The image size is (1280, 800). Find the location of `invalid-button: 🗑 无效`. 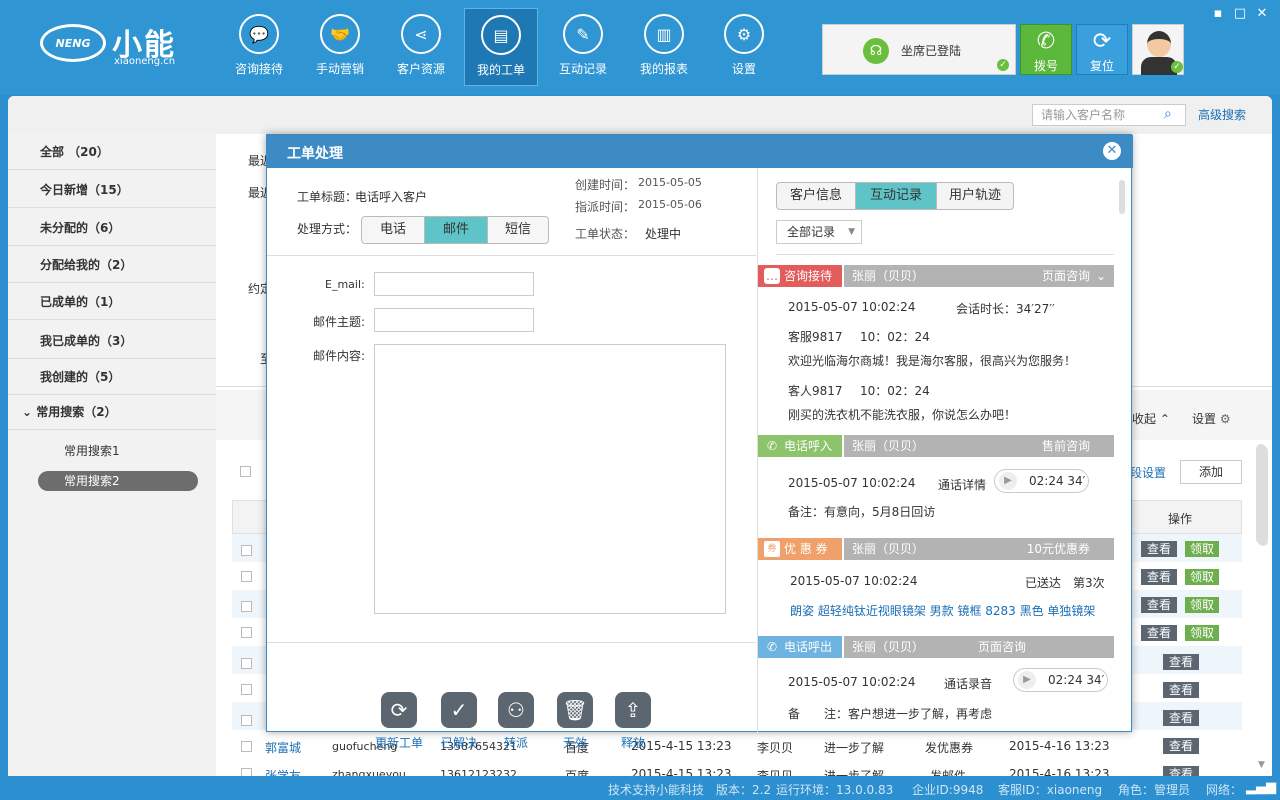

invalid-button: 🗑 无效 is located at coordinates (575, 721).